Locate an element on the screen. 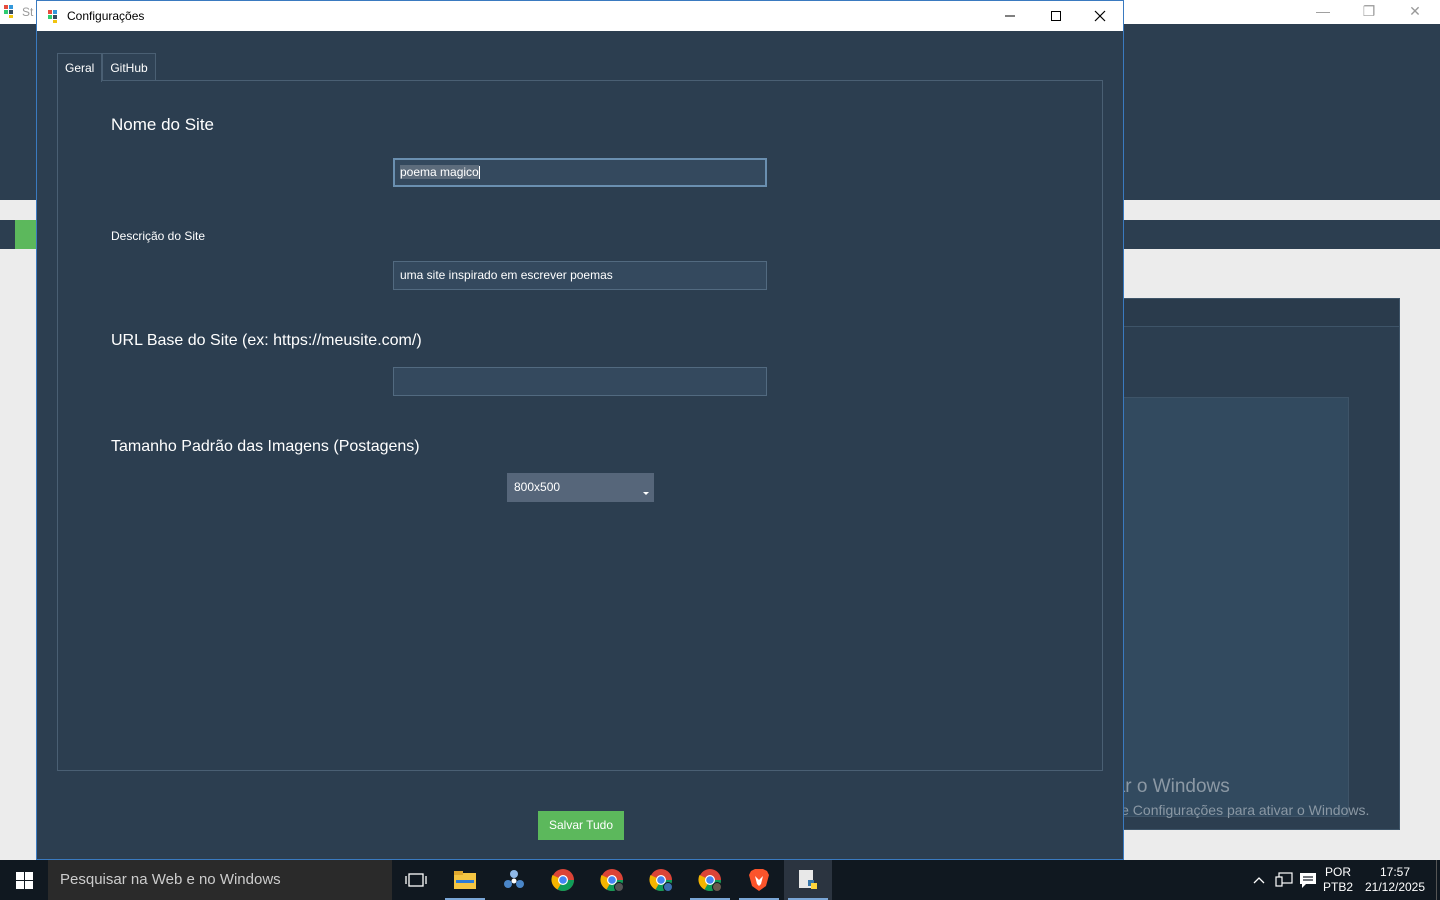 The width and height of the screenshot is (1440, 900). taskbar-python-app is located at coordinates (808, 880).